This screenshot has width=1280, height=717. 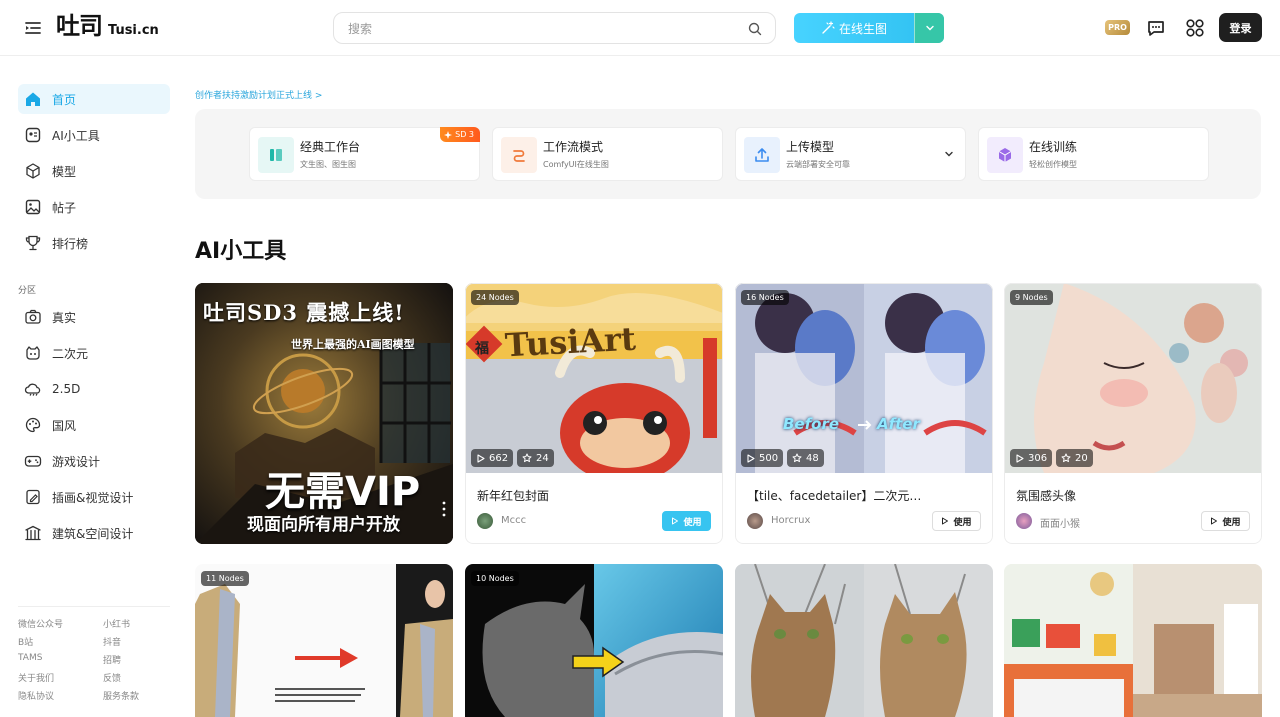 What do you see at coordinates (898, 424) in the screenshot?
I see `after-label: After` at bounding box center [898, 424].